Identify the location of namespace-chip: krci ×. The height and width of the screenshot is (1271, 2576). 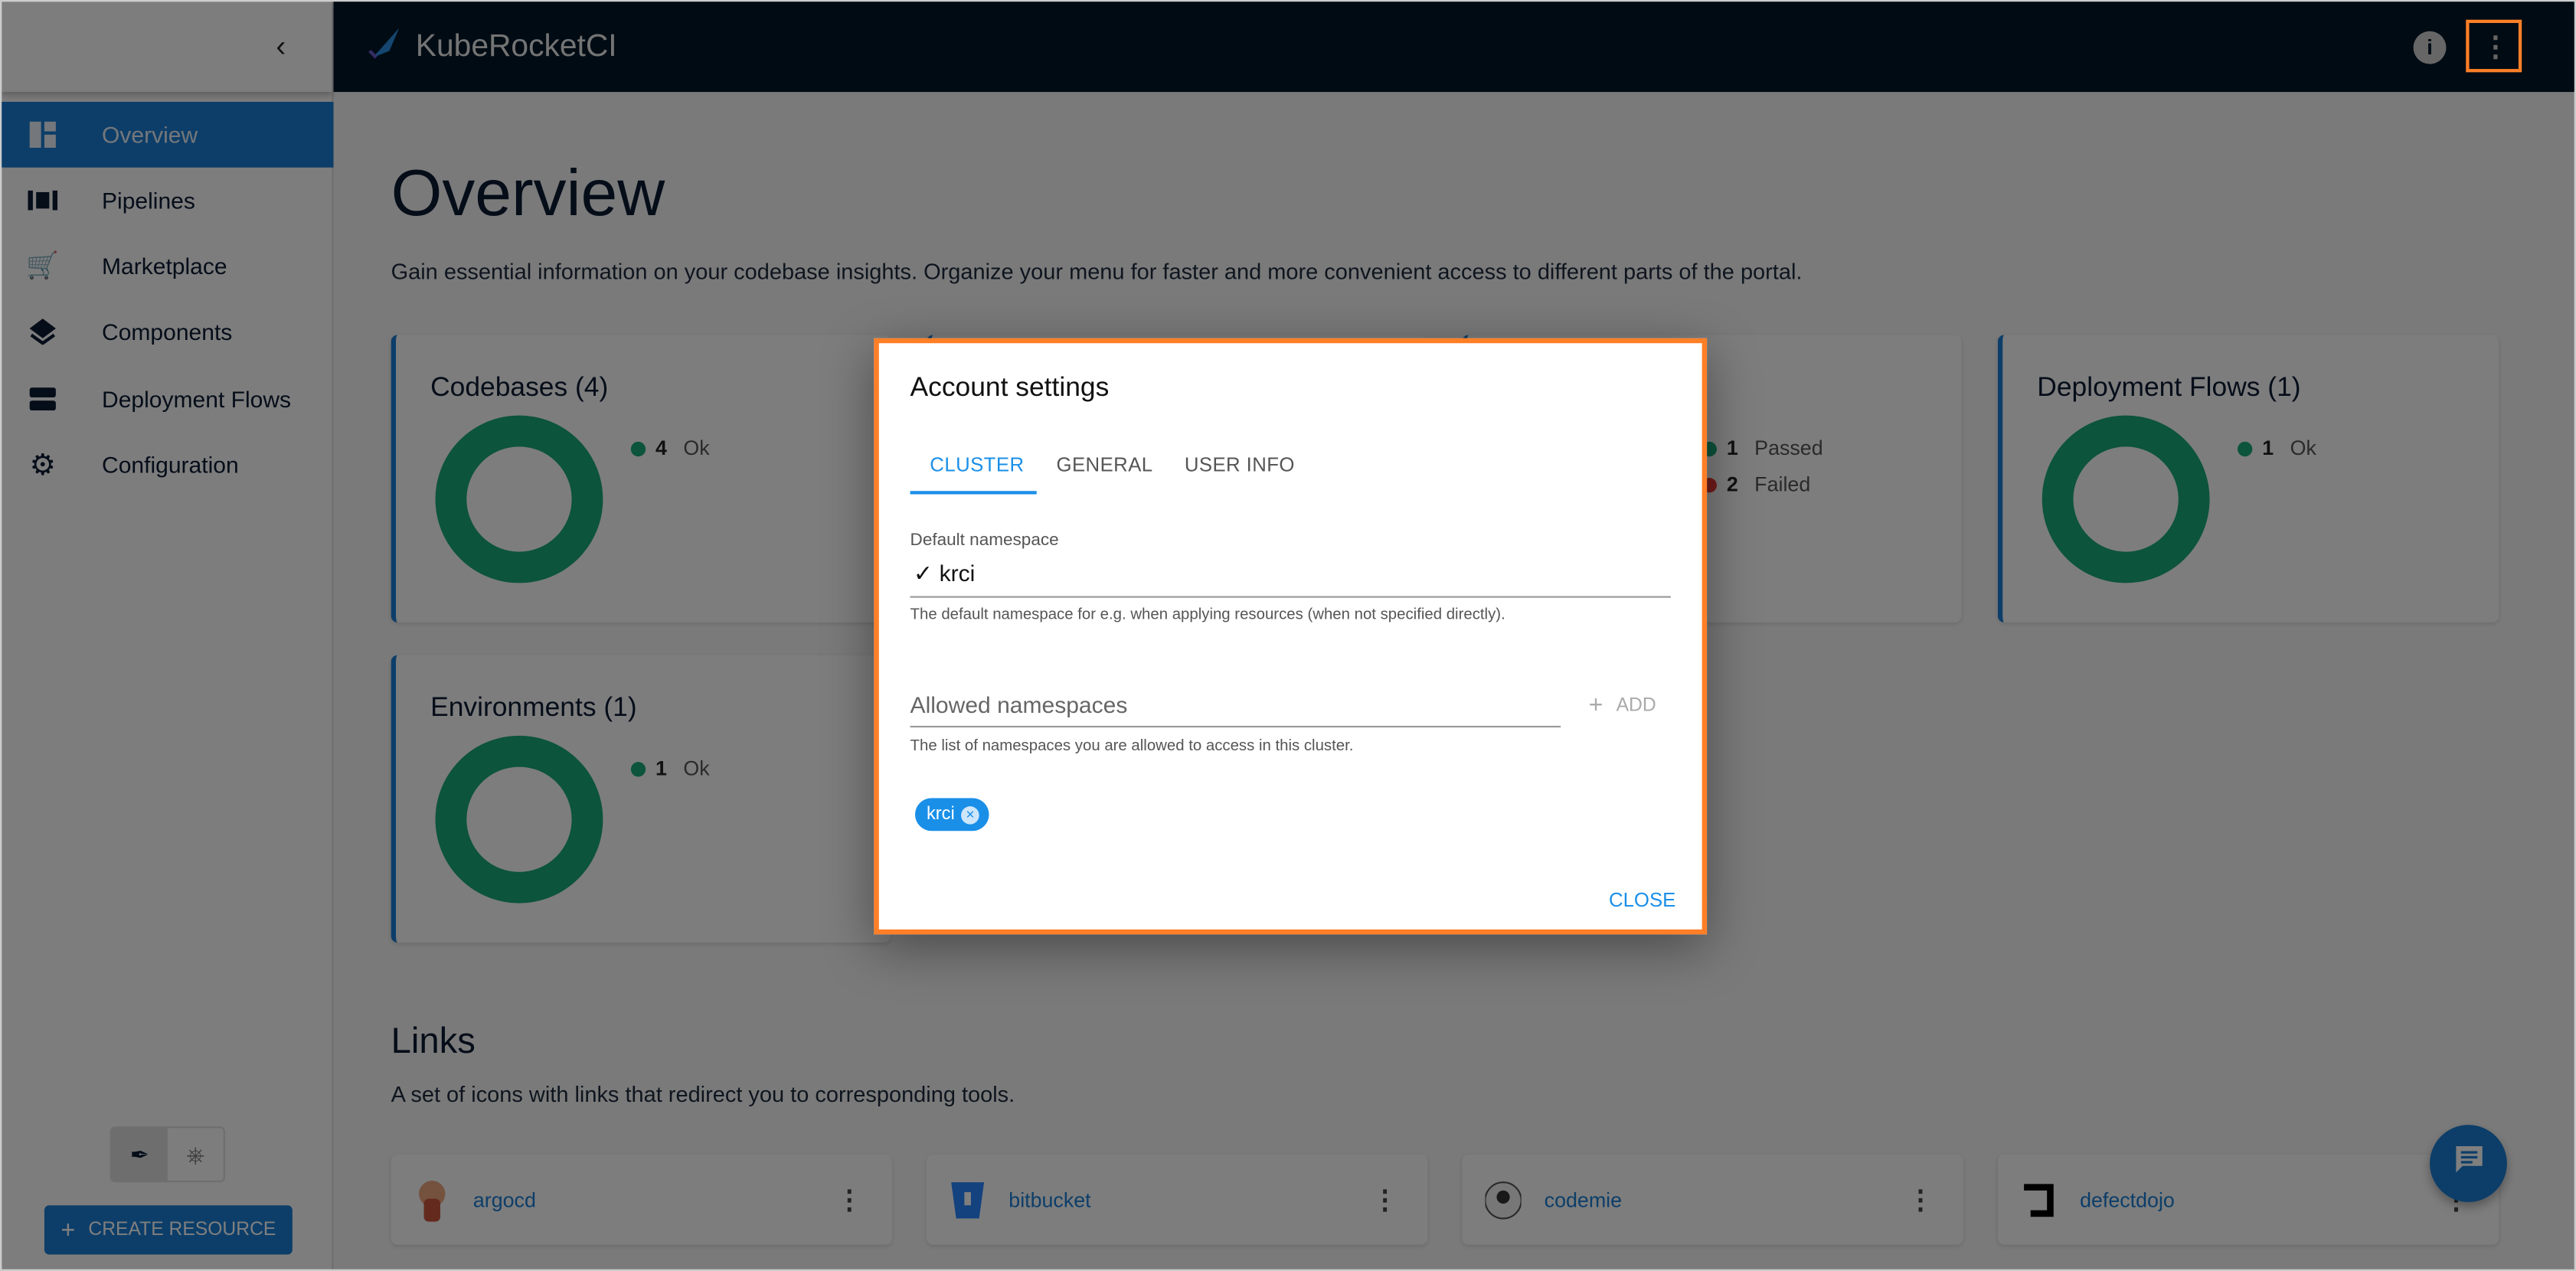
(951, 815).